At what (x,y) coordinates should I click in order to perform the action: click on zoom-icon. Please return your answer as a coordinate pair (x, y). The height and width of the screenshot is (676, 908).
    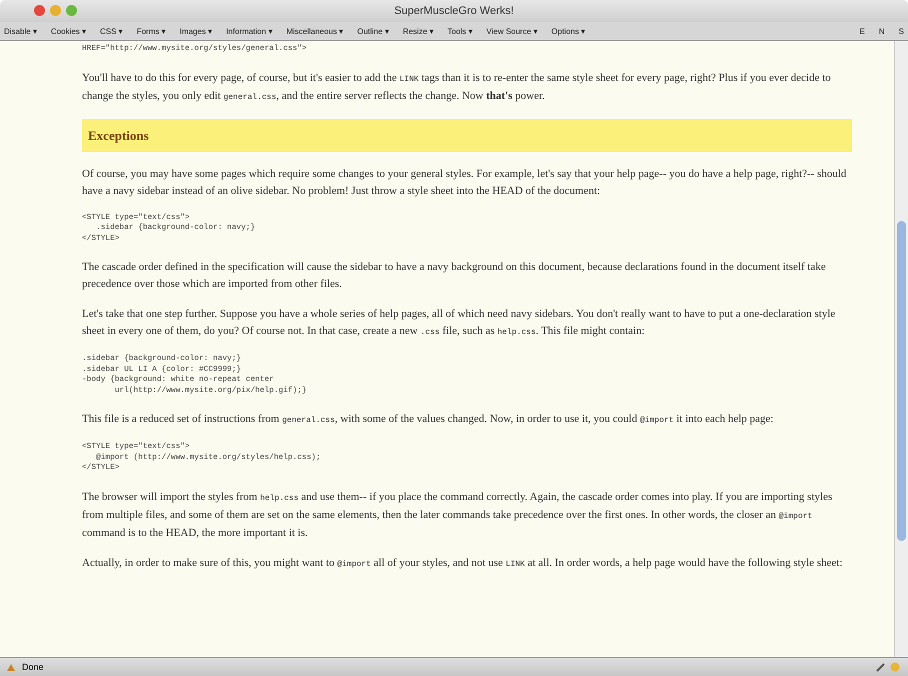
    Looking at the image, I should click on (71, 10).